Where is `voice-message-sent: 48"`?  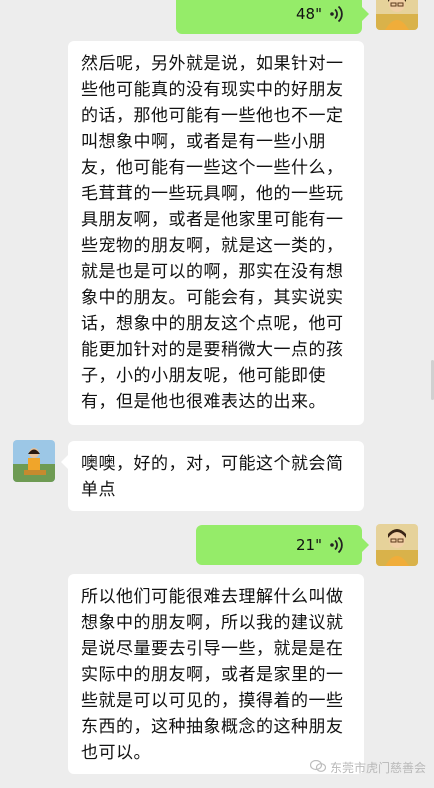
voice-message-sent: 48" is located at coordinates (272, 17).